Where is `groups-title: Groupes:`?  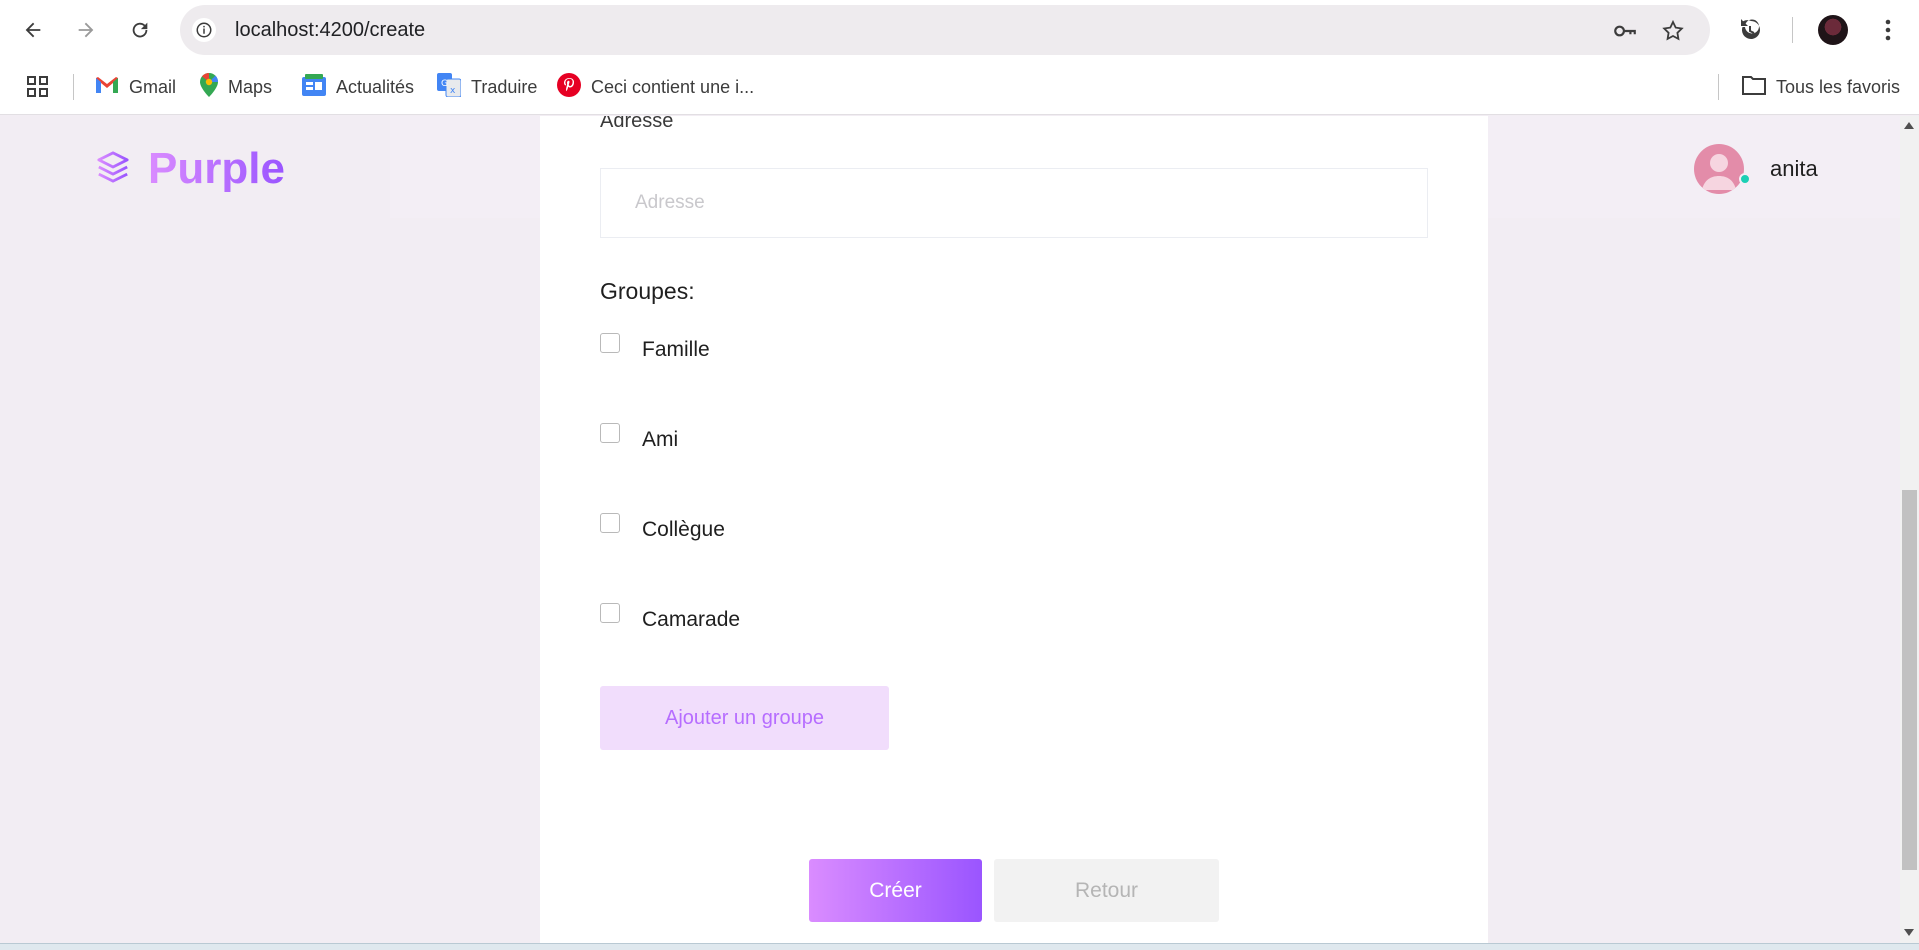 groups-title: Groupes: is located at coordinates (647, 291).